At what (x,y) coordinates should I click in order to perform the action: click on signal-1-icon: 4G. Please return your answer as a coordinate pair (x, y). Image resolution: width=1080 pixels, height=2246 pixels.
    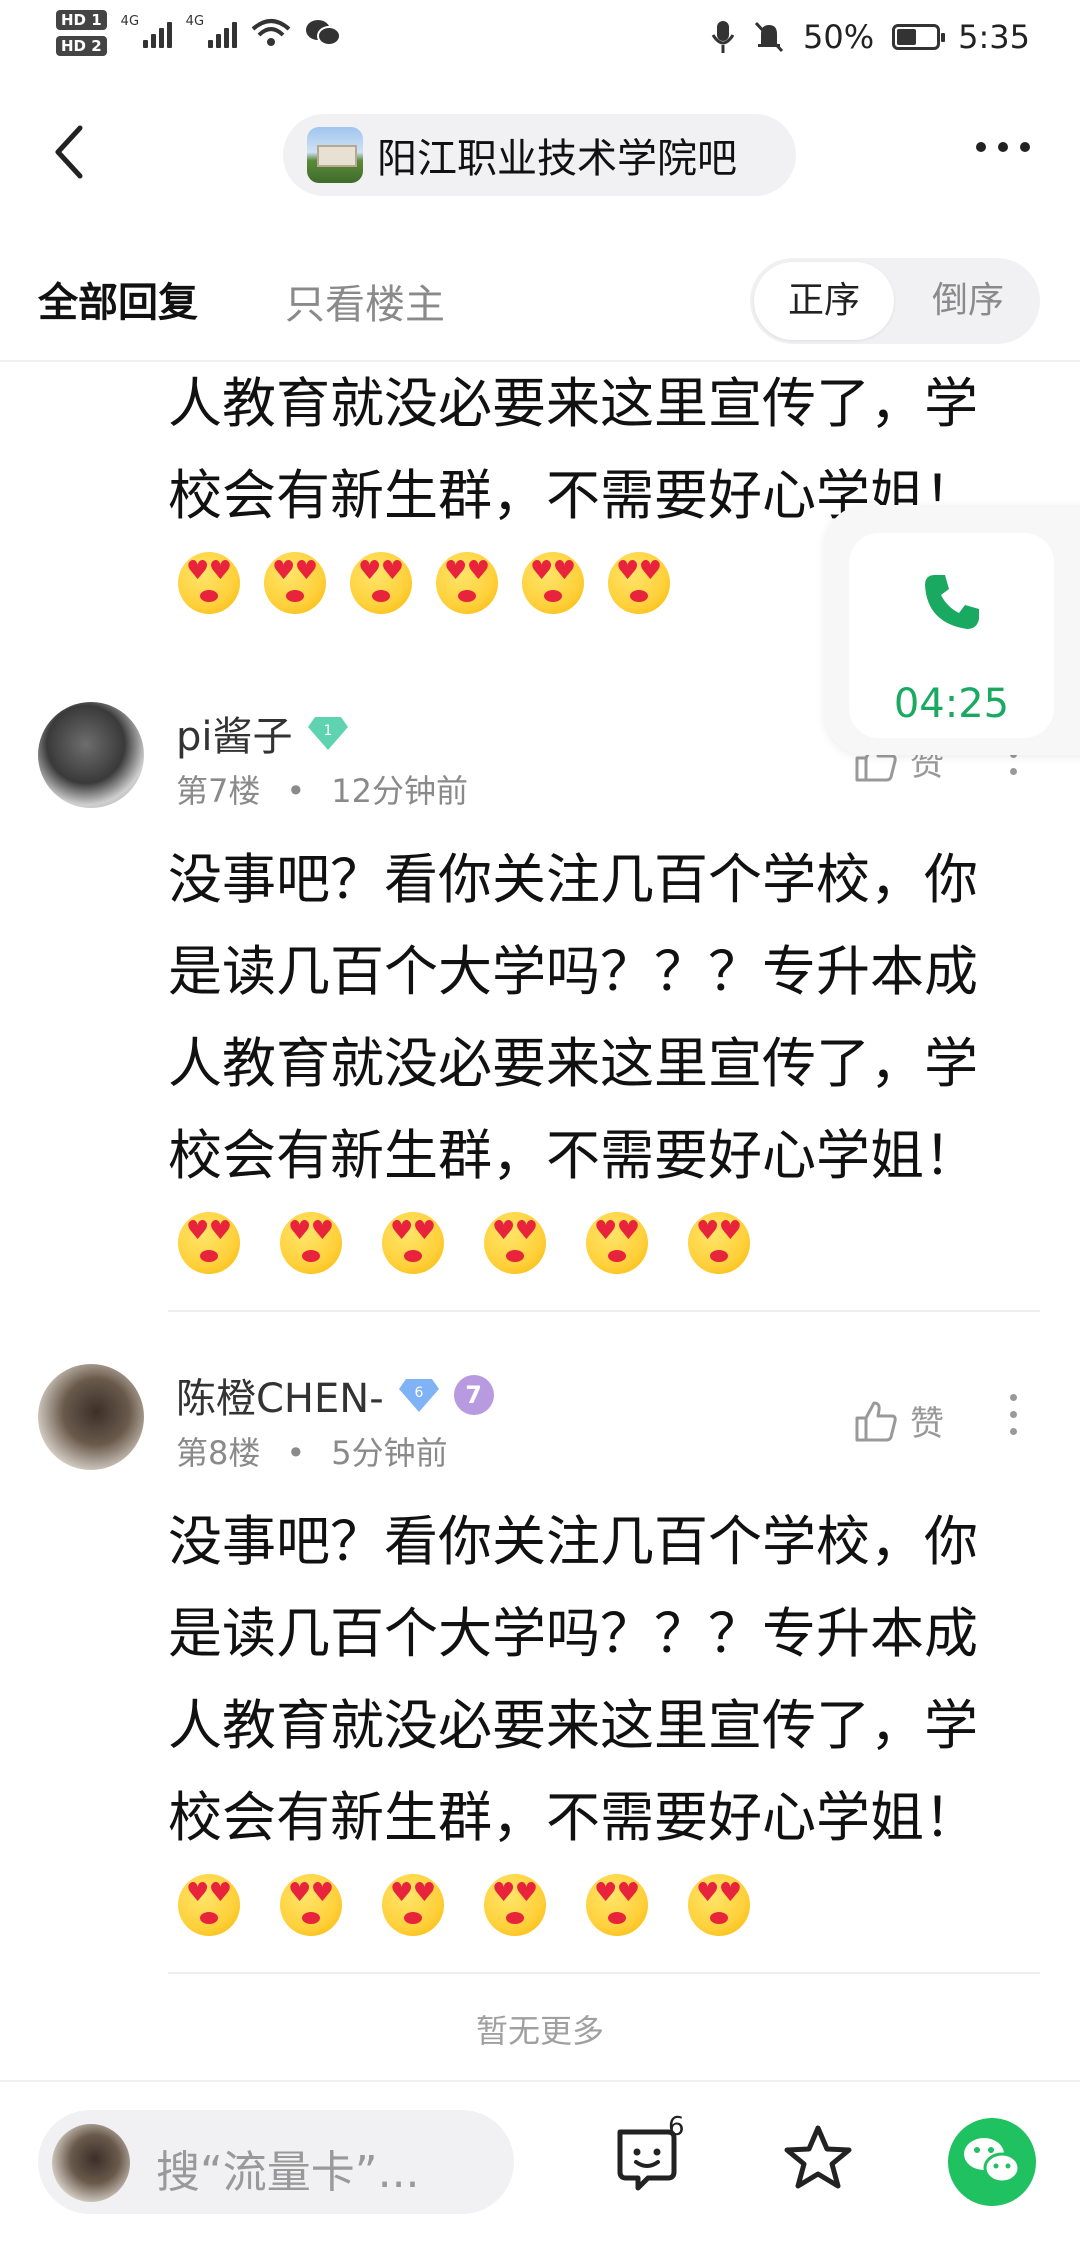
    Looking at the image, I should click on (146, 31).